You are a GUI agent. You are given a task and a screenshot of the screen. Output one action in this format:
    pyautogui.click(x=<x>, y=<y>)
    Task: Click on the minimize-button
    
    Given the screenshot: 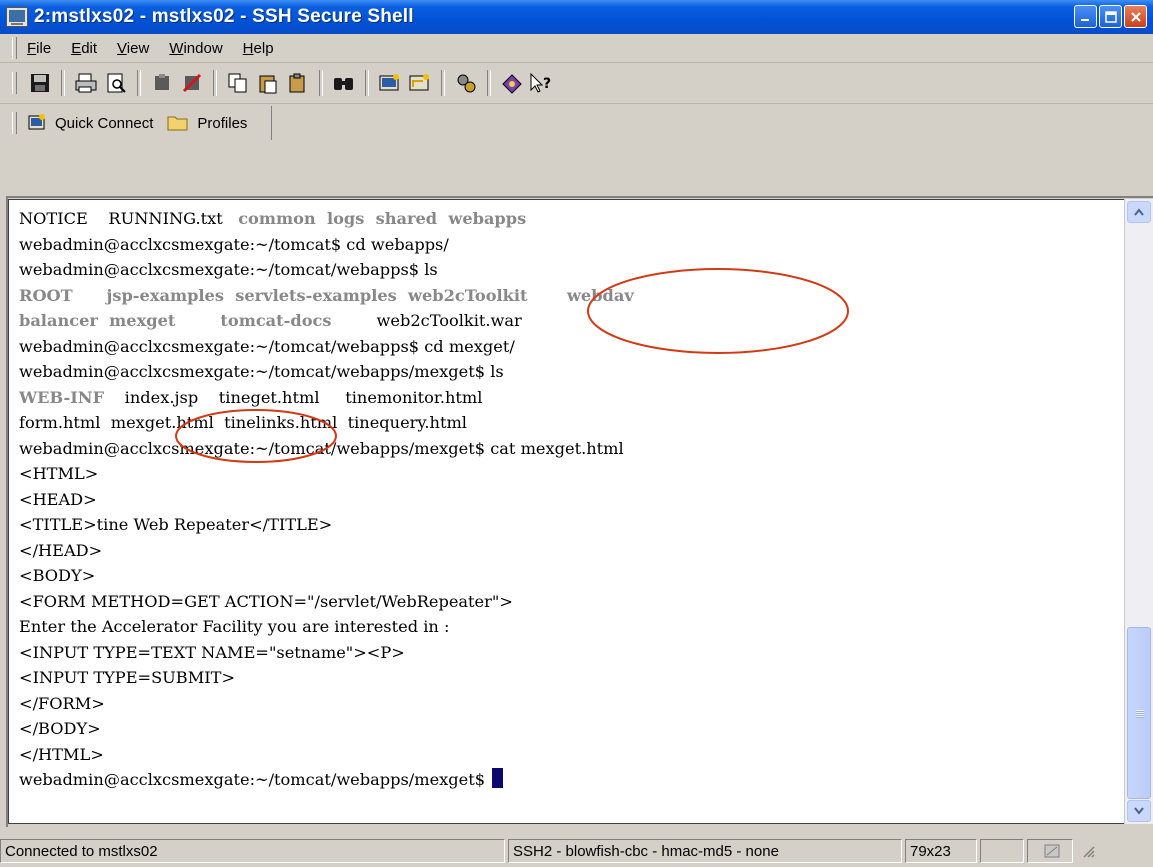 What is the action you would take?
    pyautogui.click(x=1085, y=16)
    